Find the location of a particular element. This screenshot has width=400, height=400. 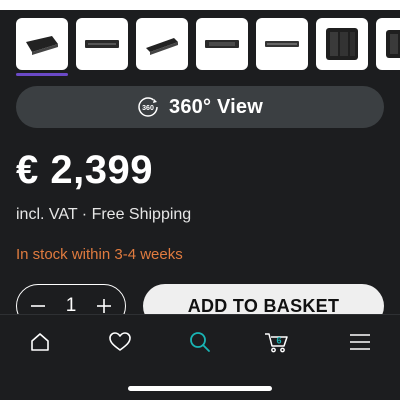

price: € 2,399 is located at coordinates (84, 170).